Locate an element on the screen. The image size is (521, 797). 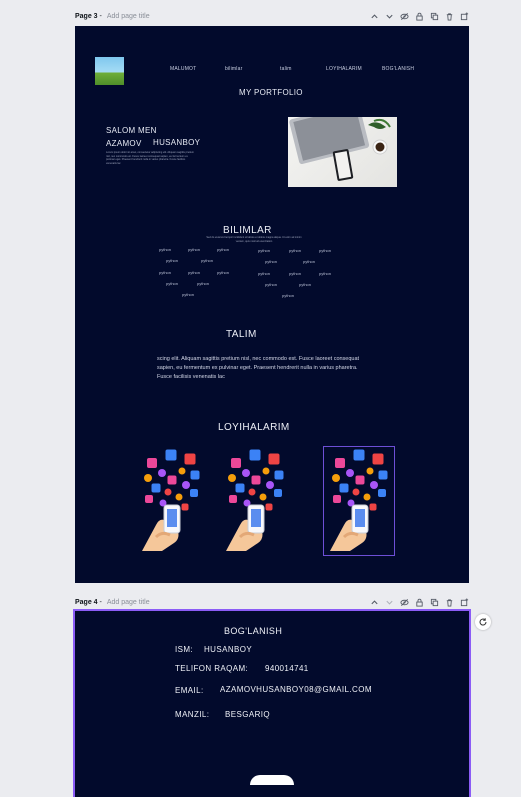
page-4-label: Page 4 is located at coordinates (86, 602).